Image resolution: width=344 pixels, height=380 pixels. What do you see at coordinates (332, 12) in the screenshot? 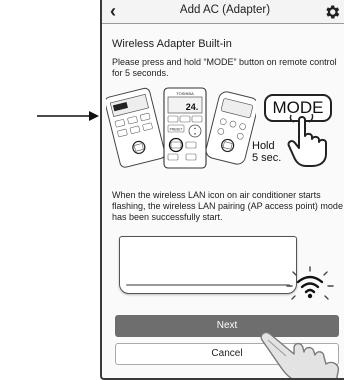
I see `gear-icon` at bounding box center [332, 12].